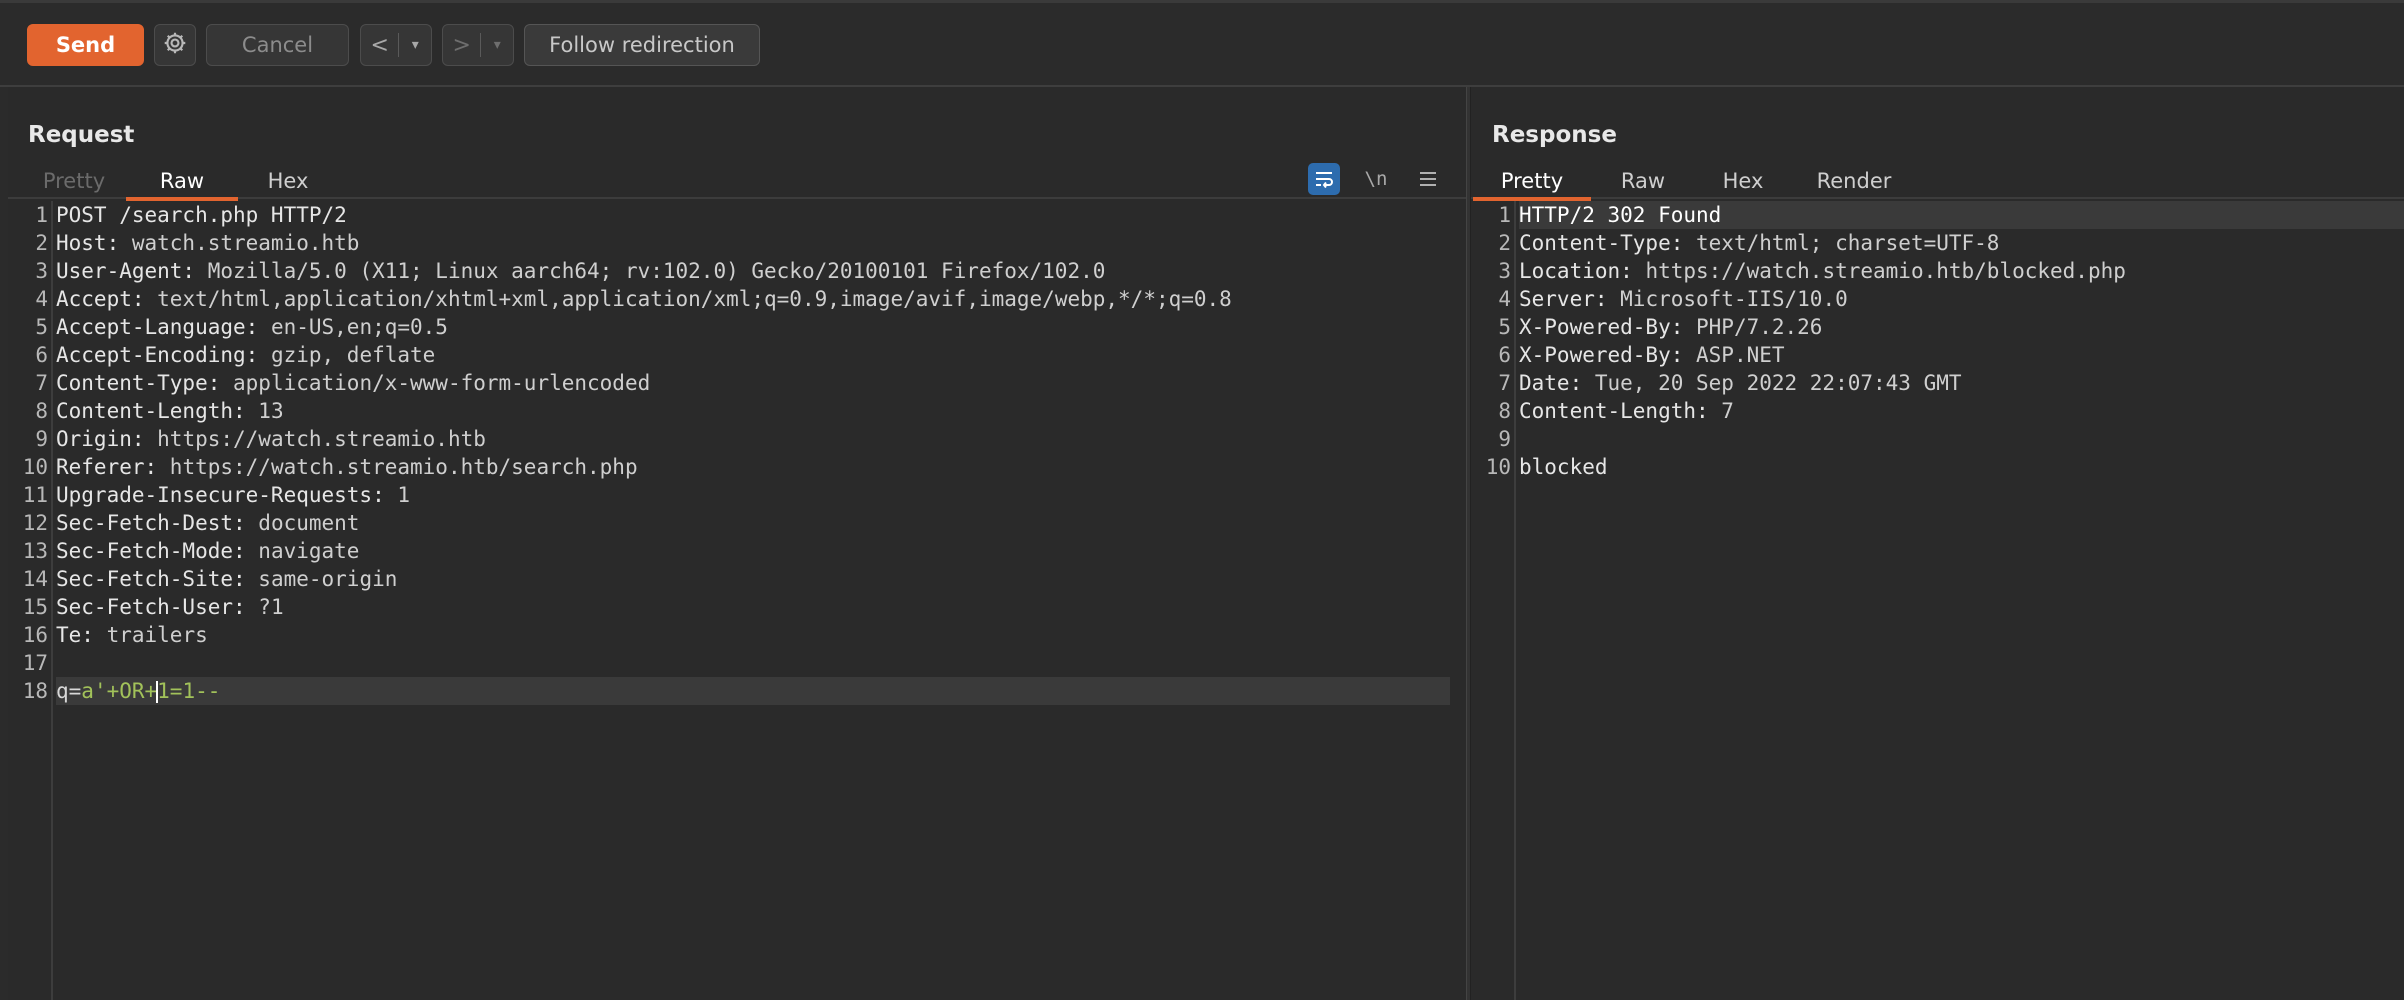  Describe the element at coordinates (88, 243) in the screenshot. I see `header-name: Host:` at that location.